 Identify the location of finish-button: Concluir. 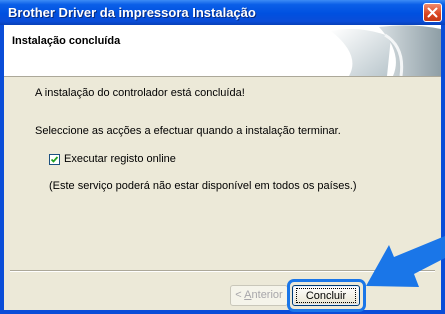
(326, 295).